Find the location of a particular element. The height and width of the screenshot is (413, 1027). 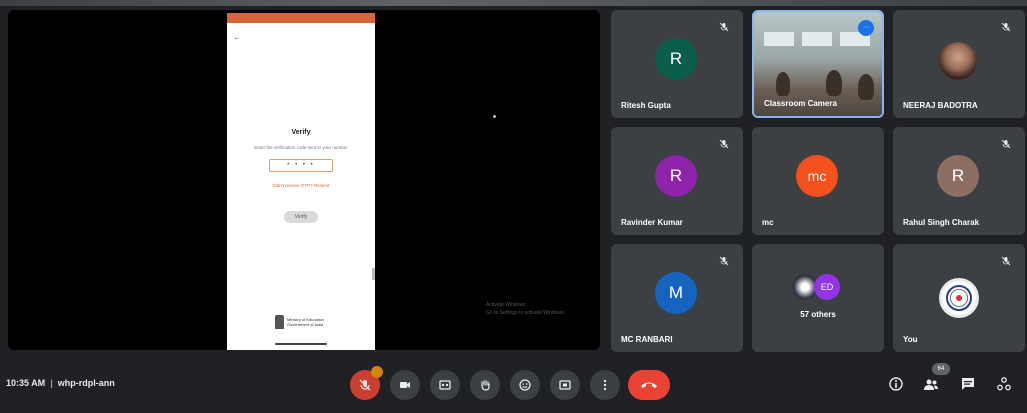

profile-photo is located at coordinates (958, 61).